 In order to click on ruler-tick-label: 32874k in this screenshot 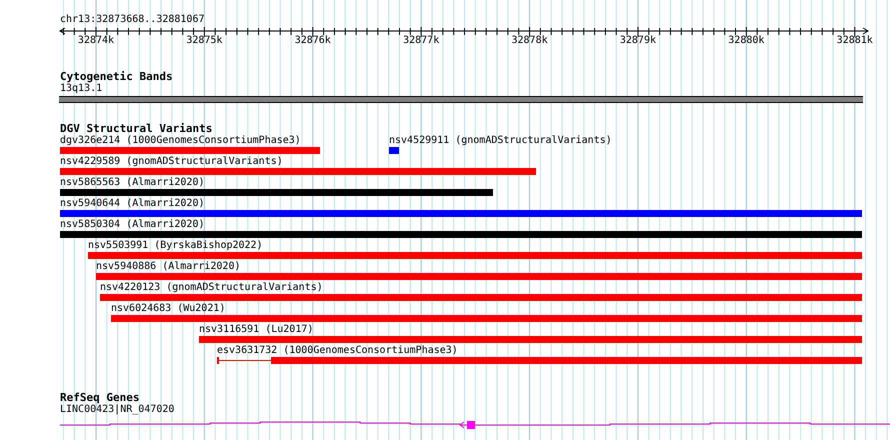, I will do `click(96, 41)`.